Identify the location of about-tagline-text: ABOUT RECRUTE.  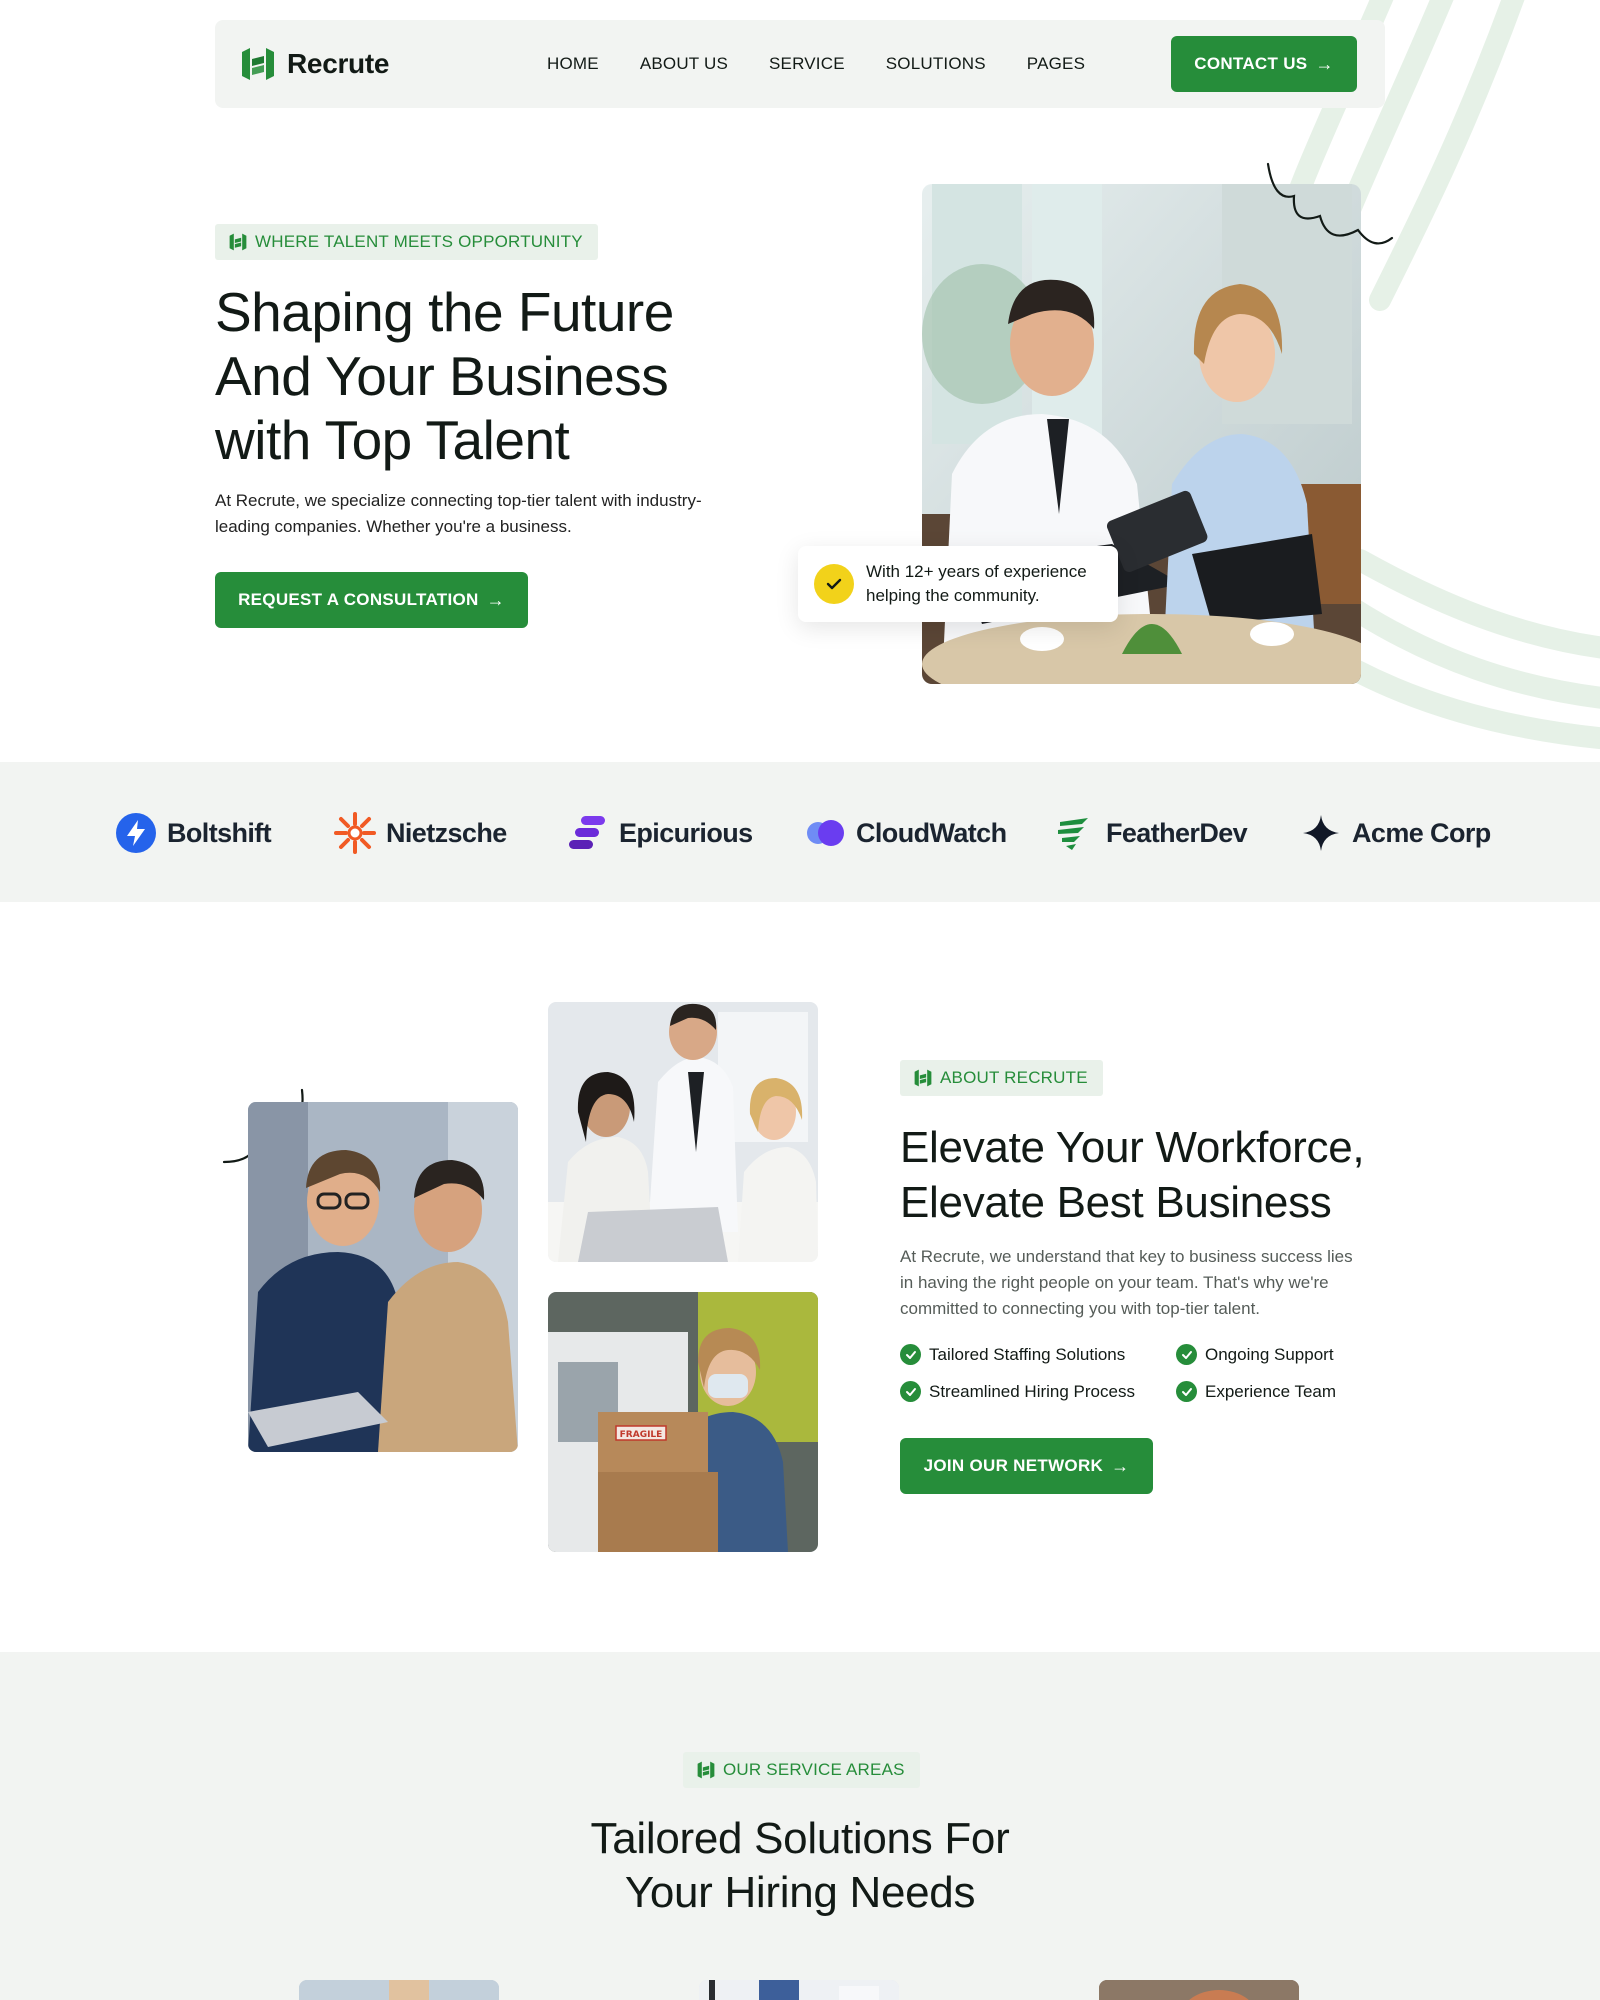
(1014, 1077).